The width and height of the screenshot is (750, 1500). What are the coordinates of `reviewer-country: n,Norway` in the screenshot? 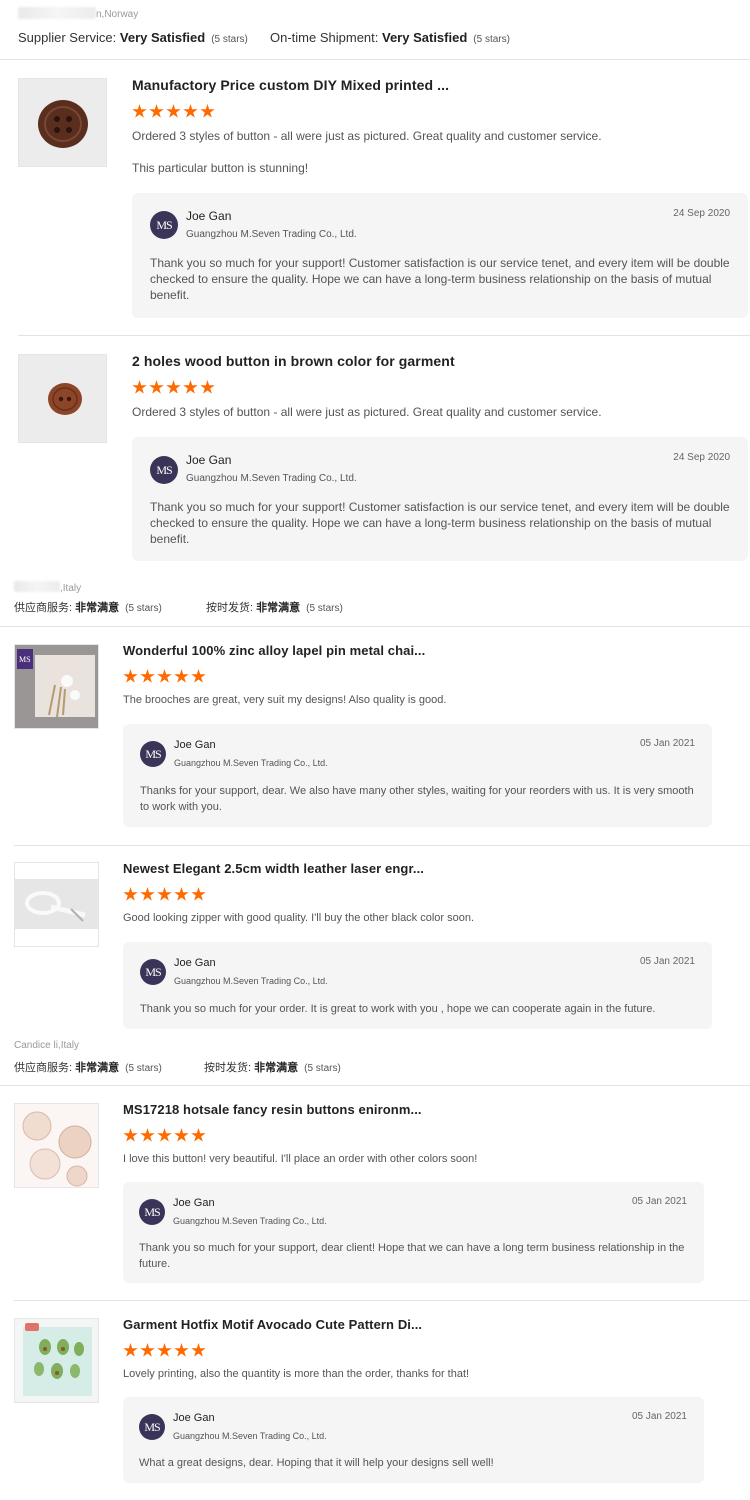 It's located at (78, 13).